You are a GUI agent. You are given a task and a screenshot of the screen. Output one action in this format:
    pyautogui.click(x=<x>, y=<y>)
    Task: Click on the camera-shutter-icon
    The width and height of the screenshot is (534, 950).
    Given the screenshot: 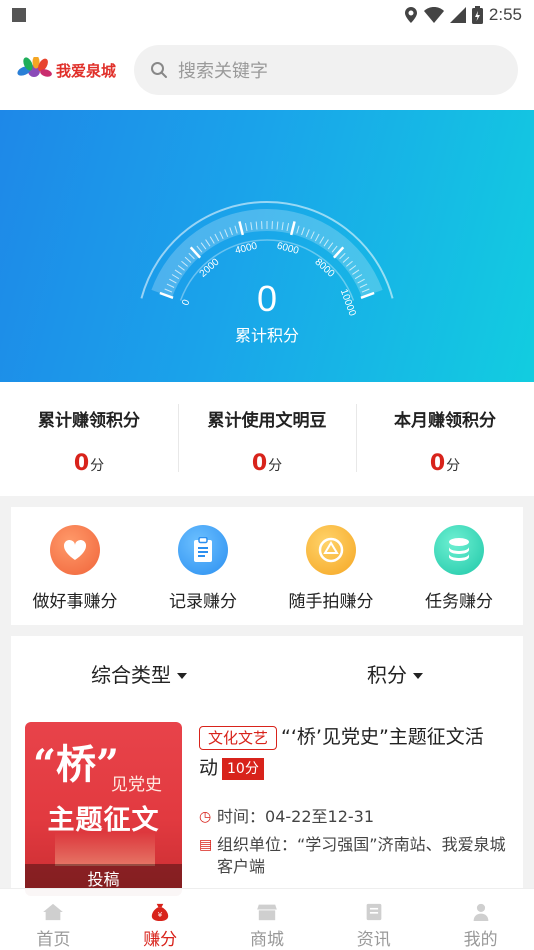 What is the action you would take?
    pyautogui.click(x=331, y=550)
    